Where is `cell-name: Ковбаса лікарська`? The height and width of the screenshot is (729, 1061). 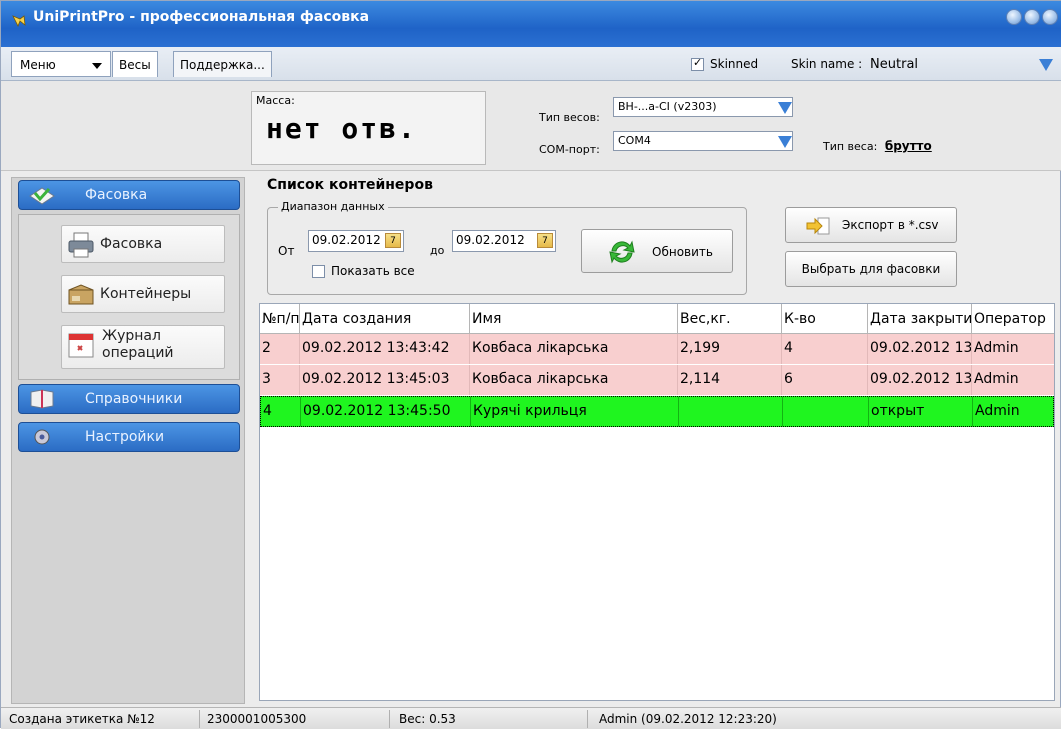
cell-name: Ковбаса лікарська is located at coordinates (574, 380).